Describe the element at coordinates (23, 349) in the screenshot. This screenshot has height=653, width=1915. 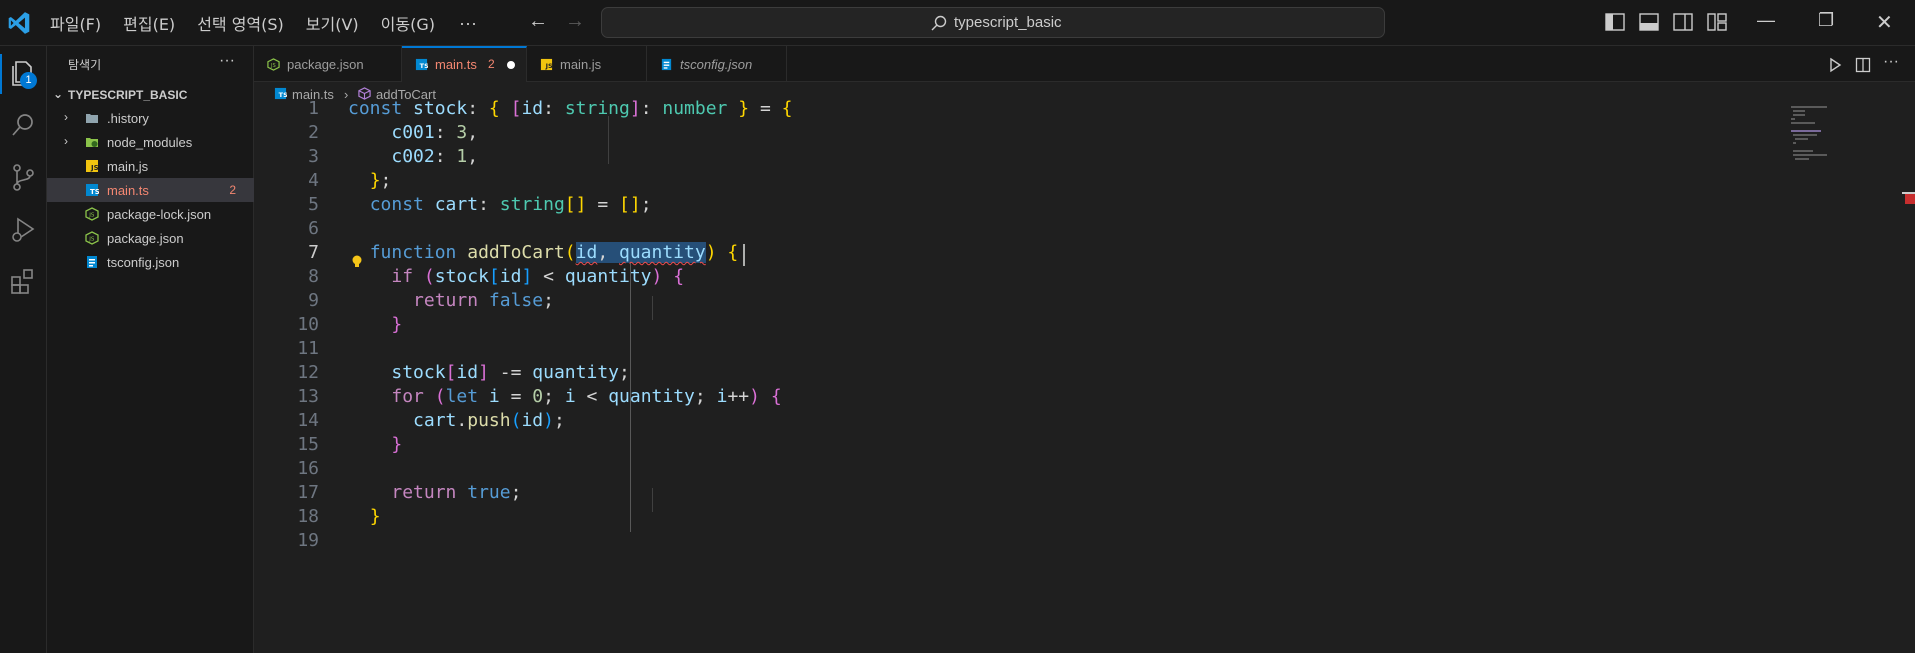
I see `activity-bar: 1` at that location.